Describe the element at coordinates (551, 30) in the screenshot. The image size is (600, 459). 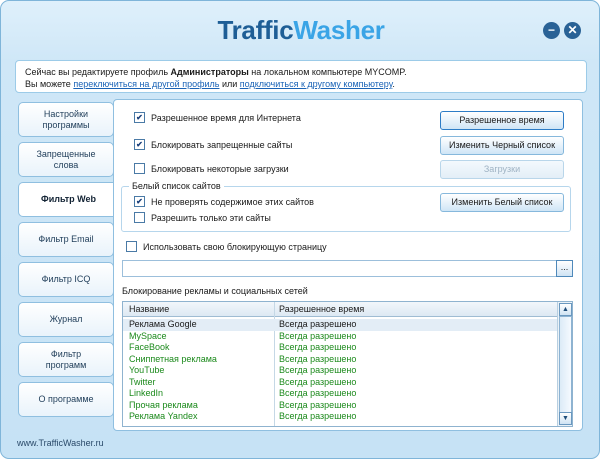
I see `minimize-icon: −` at that location.